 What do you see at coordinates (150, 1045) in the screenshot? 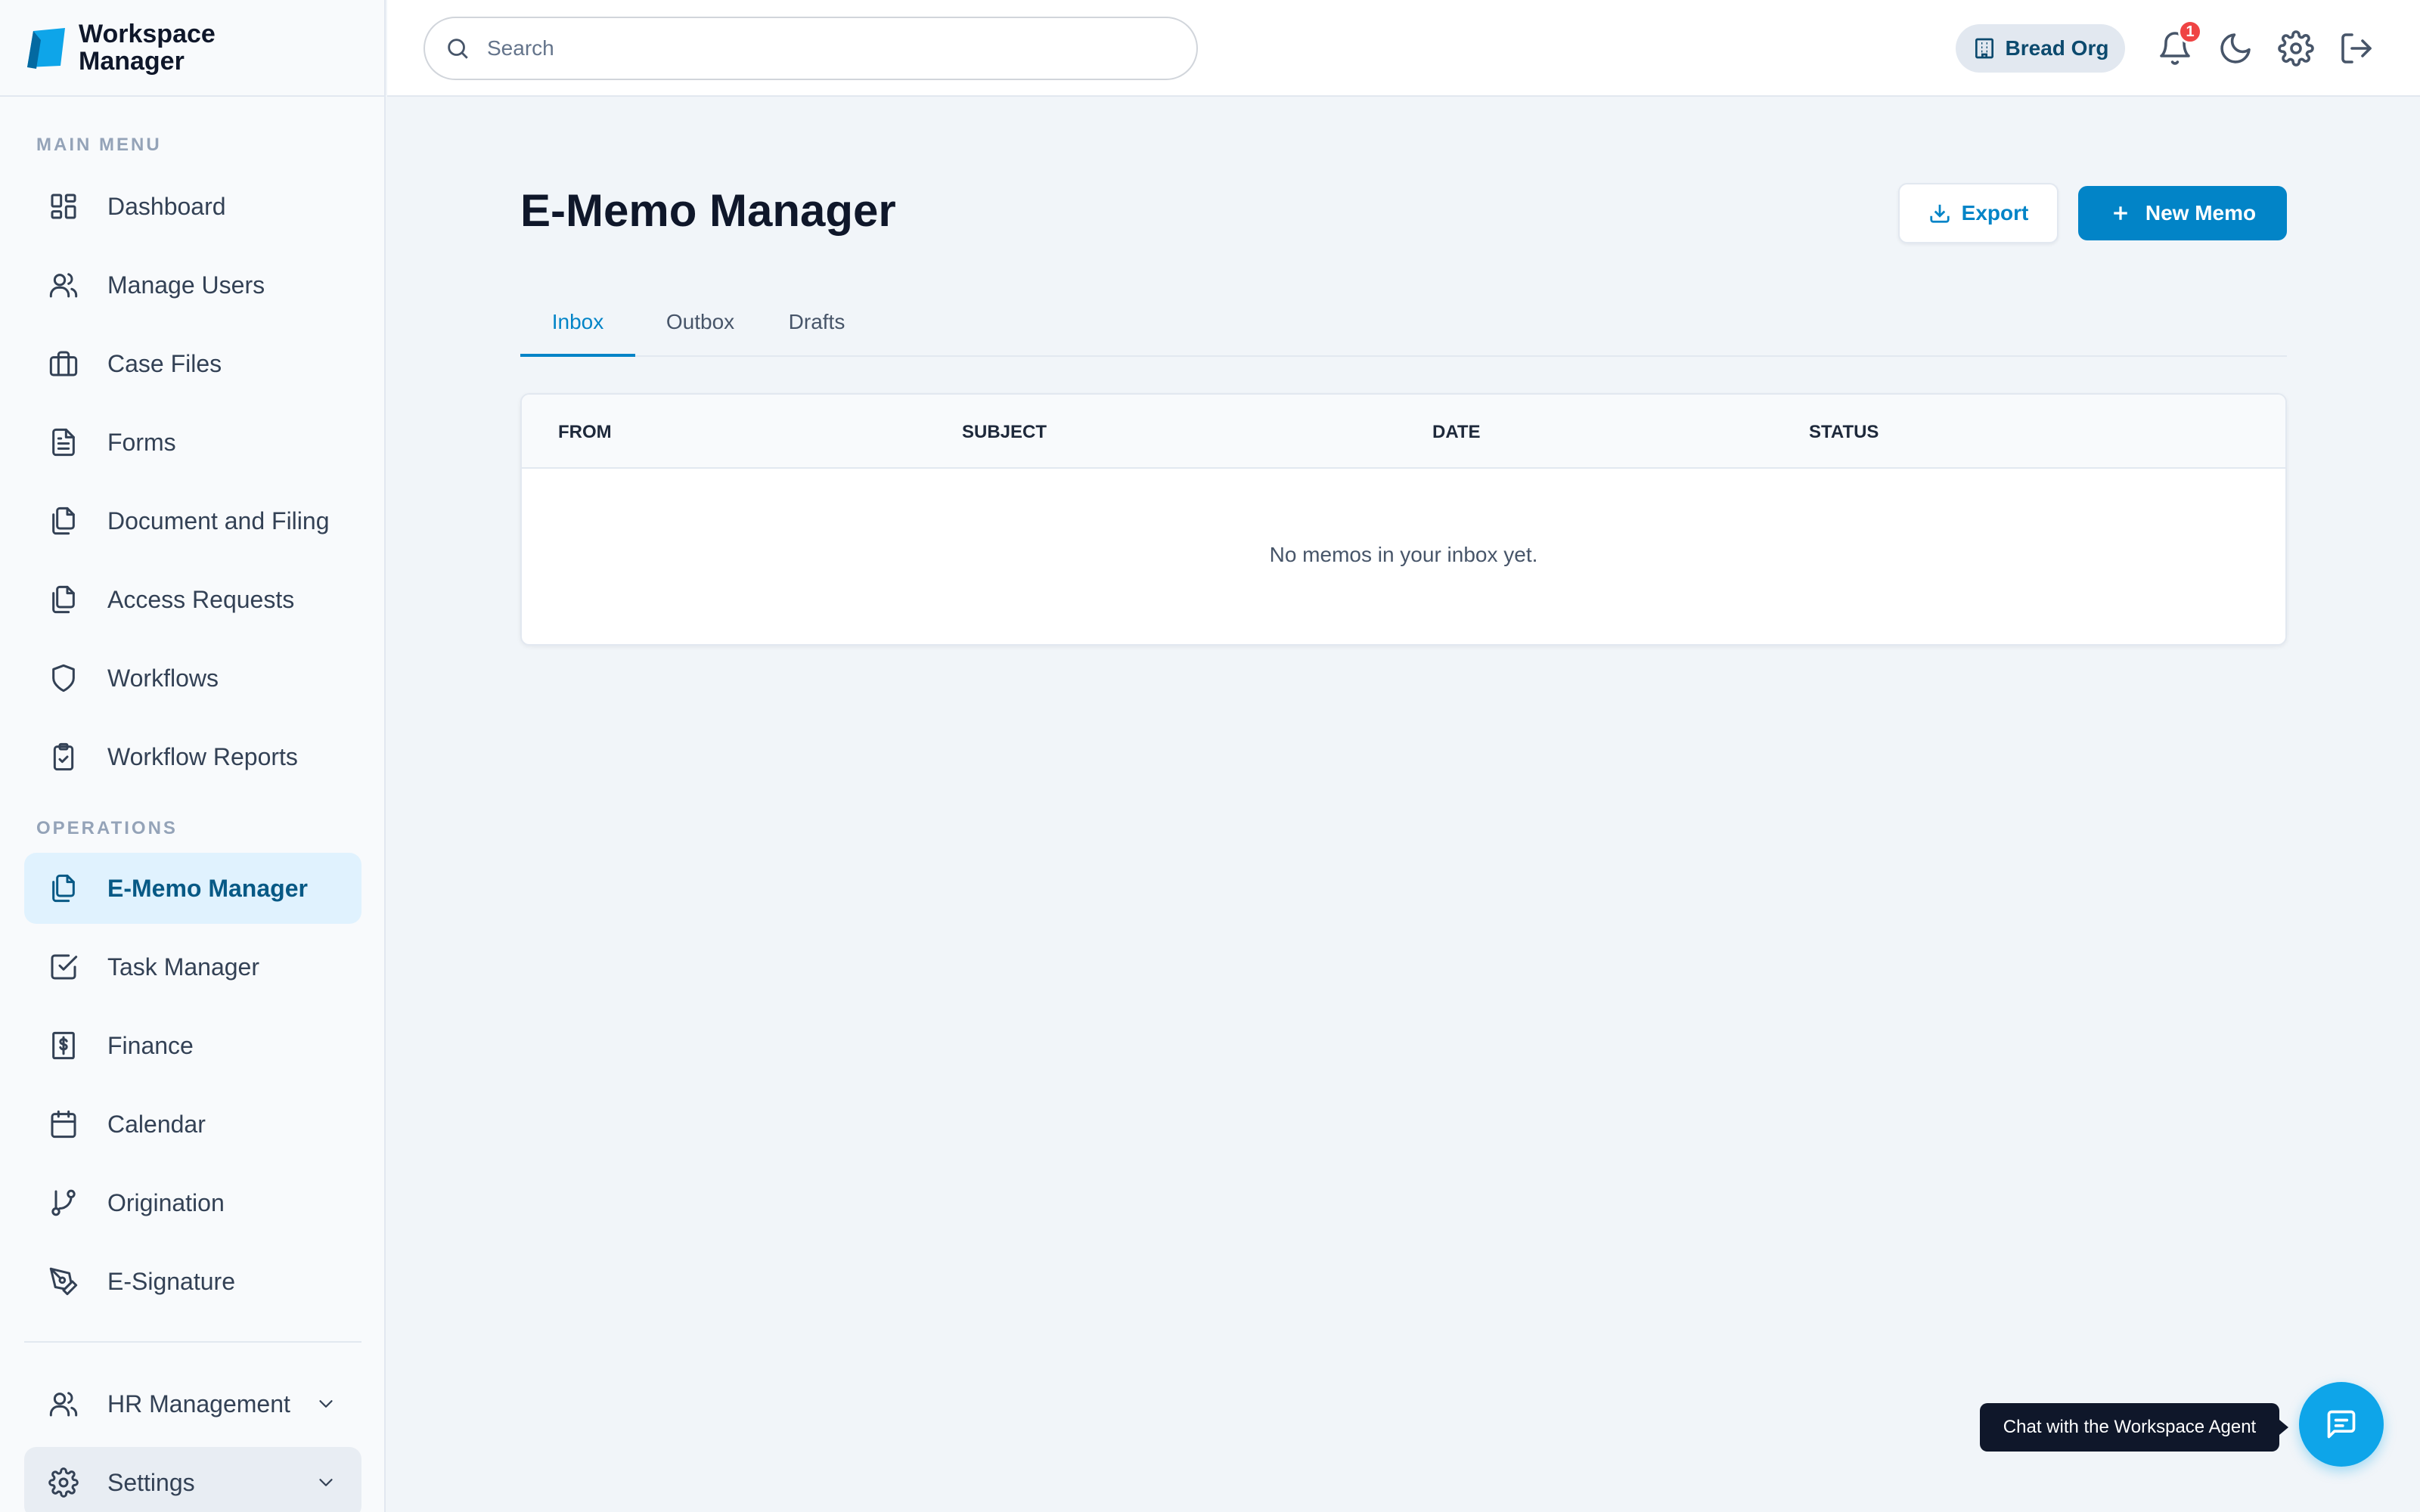
I see `sidebar-item-label: Finance` at bounding box center [150, 1045].